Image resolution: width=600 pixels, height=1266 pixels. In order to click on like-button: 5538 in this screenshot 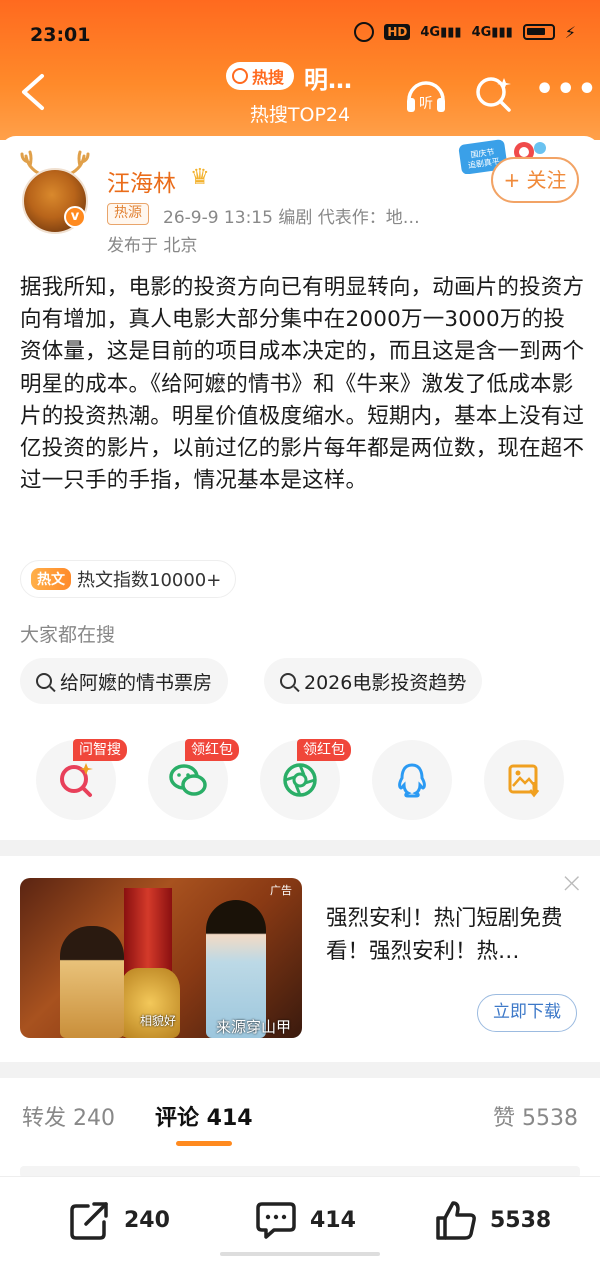, I will do `click(492, 1220)`.